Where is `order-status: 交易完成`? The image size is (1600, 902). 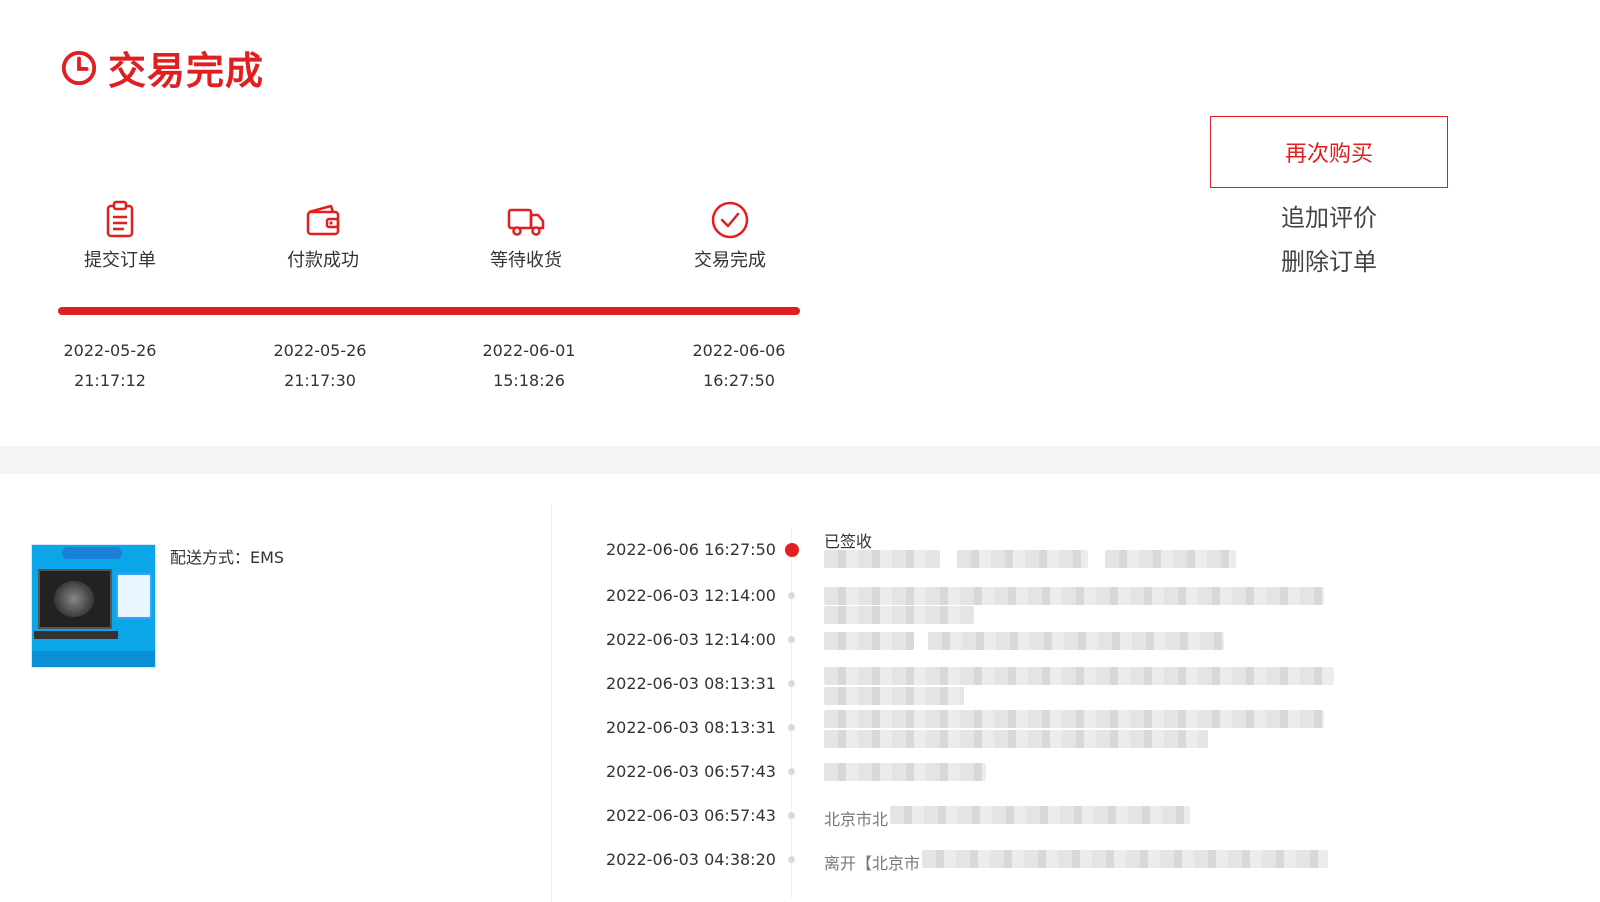 order-status: 交易完成 is located at coordinates (162, 67).